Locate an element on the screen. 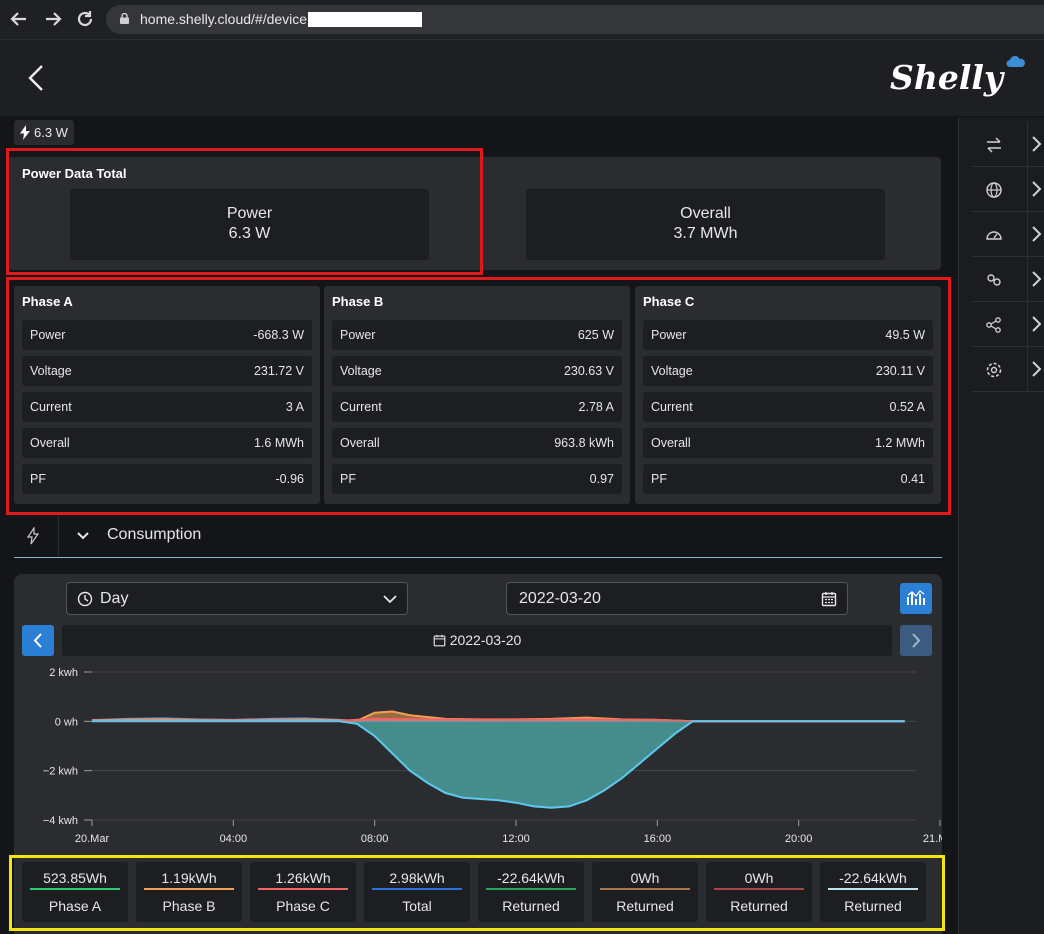 Image resolution: width=1044 pixels, height=934 pixels. y-tick-label: 2 kwh is located at coordinates (63, 673).